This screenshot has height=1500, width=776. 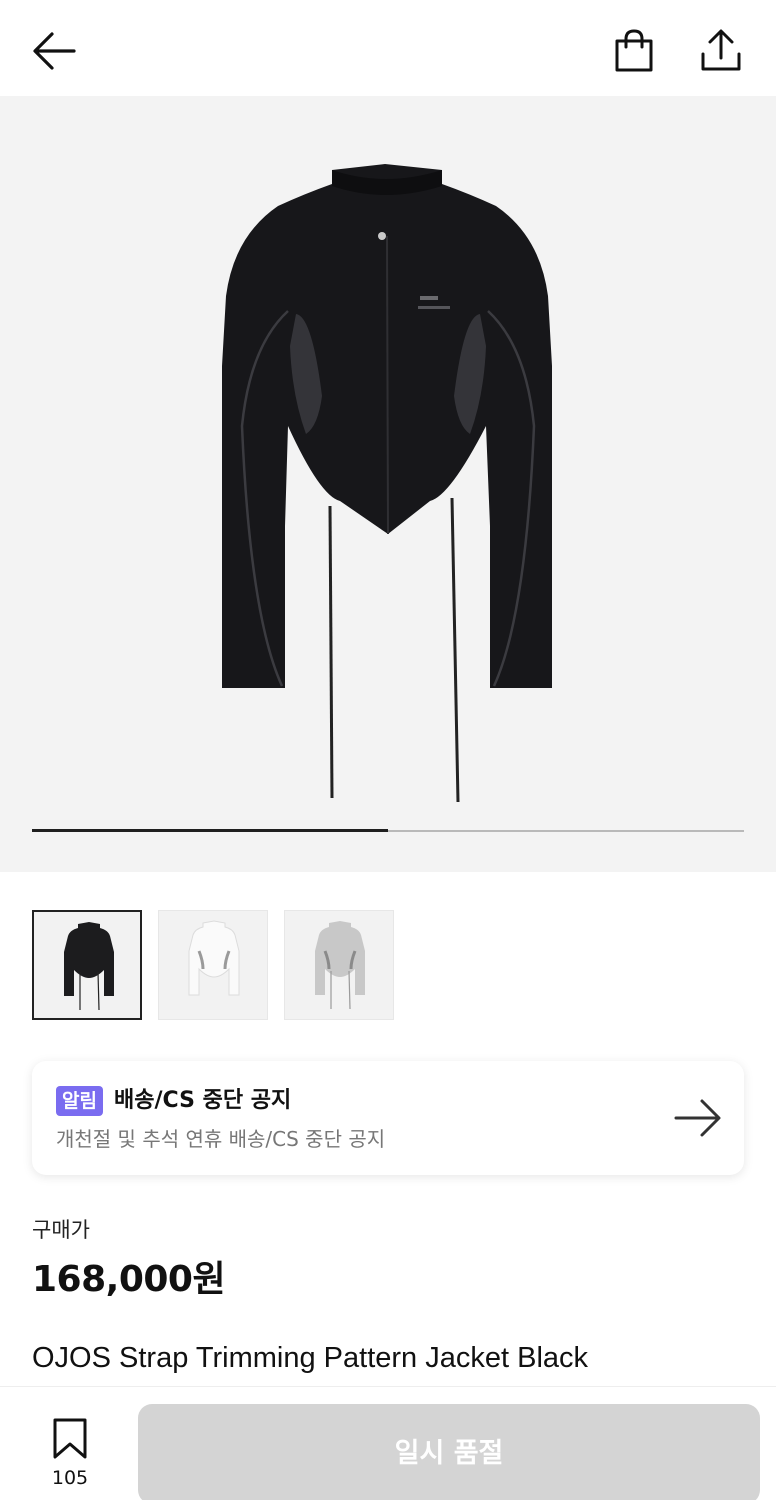 I want to click on share-upload-icon, so click(x=721, y=50).